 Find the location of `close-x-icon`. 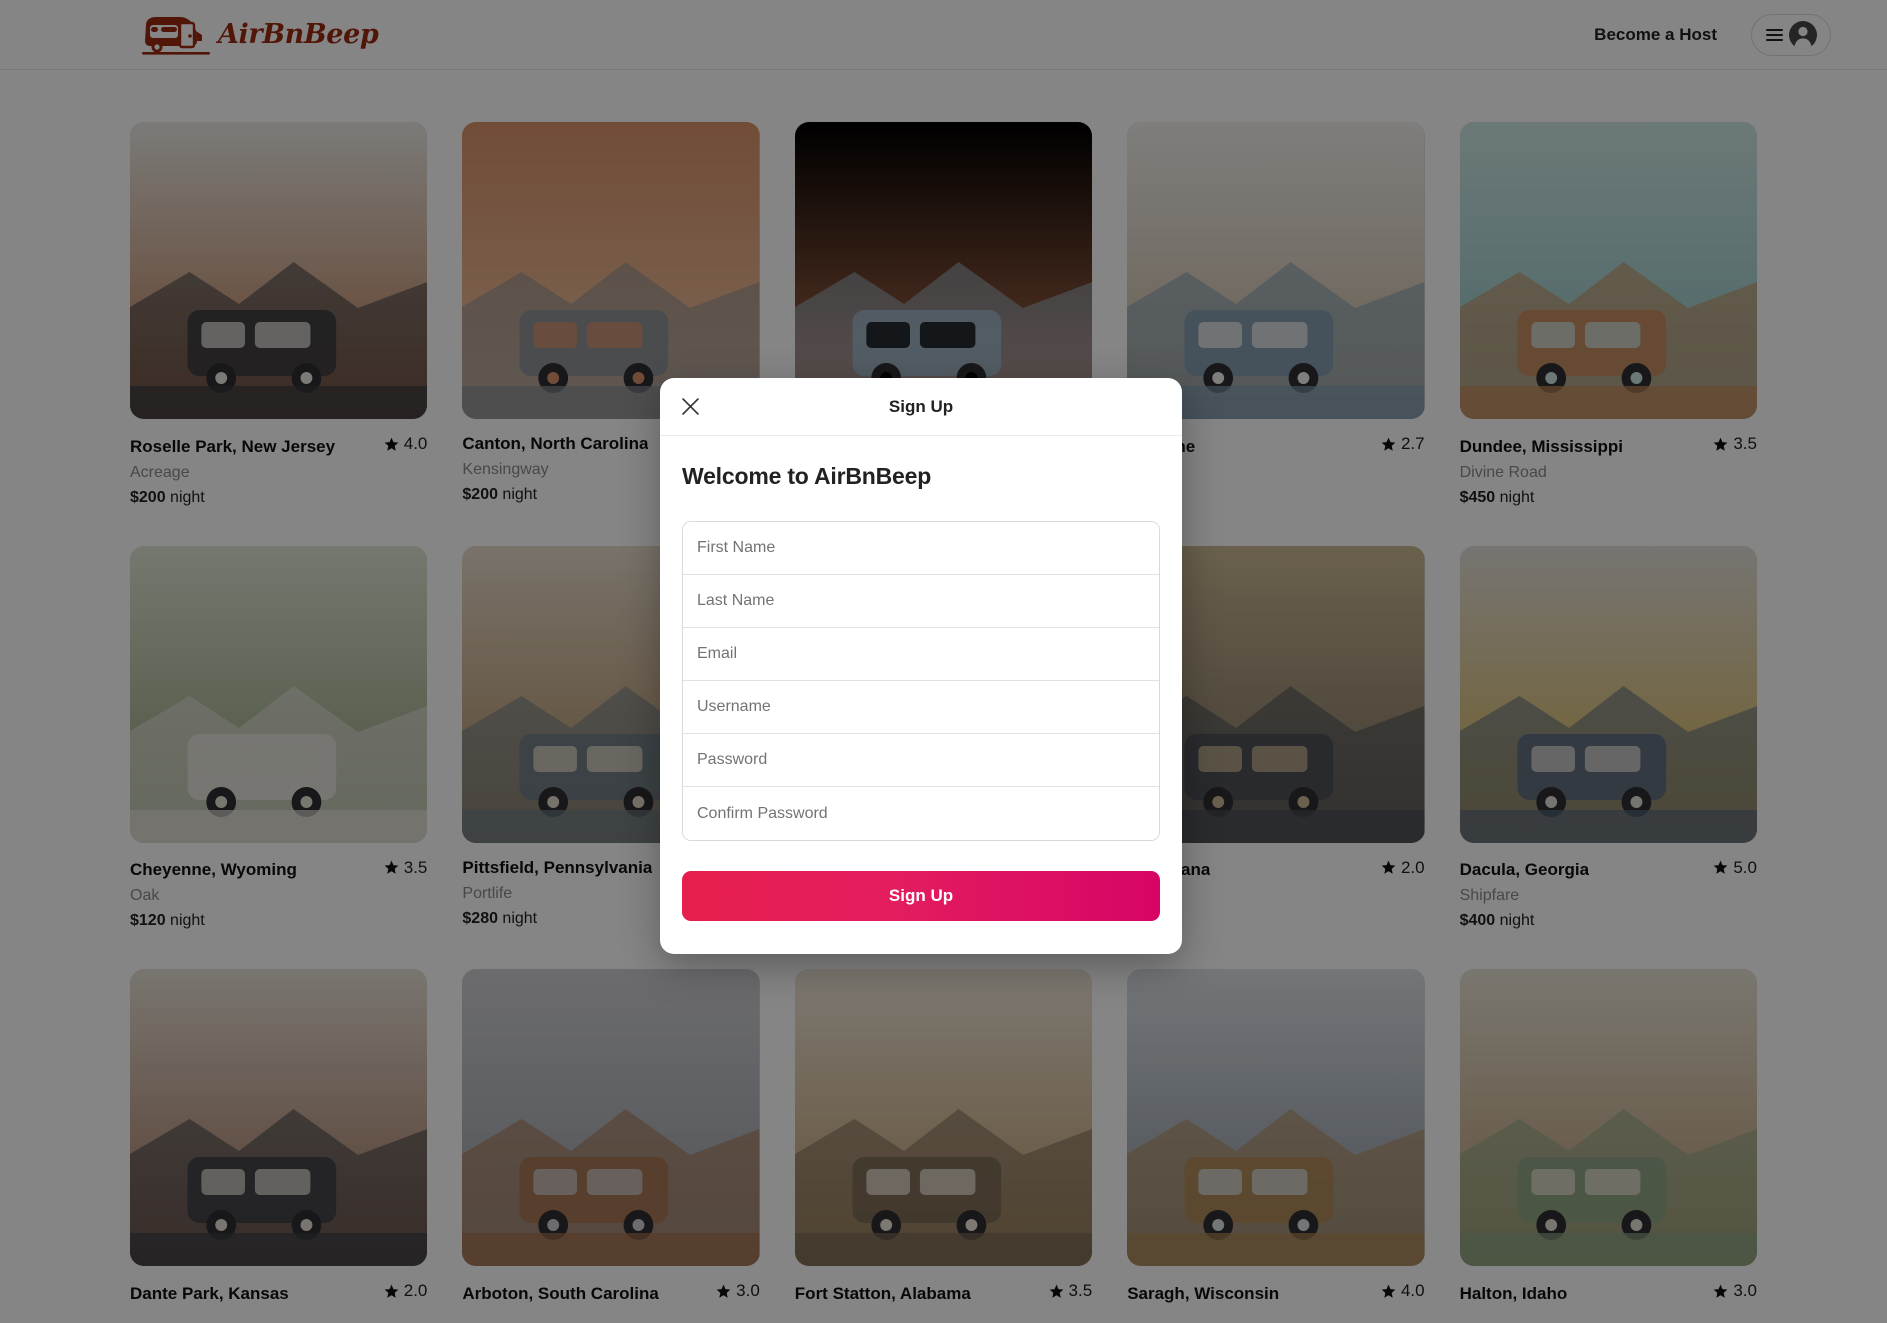

close-x-icon is located at coordinates (690, 406).